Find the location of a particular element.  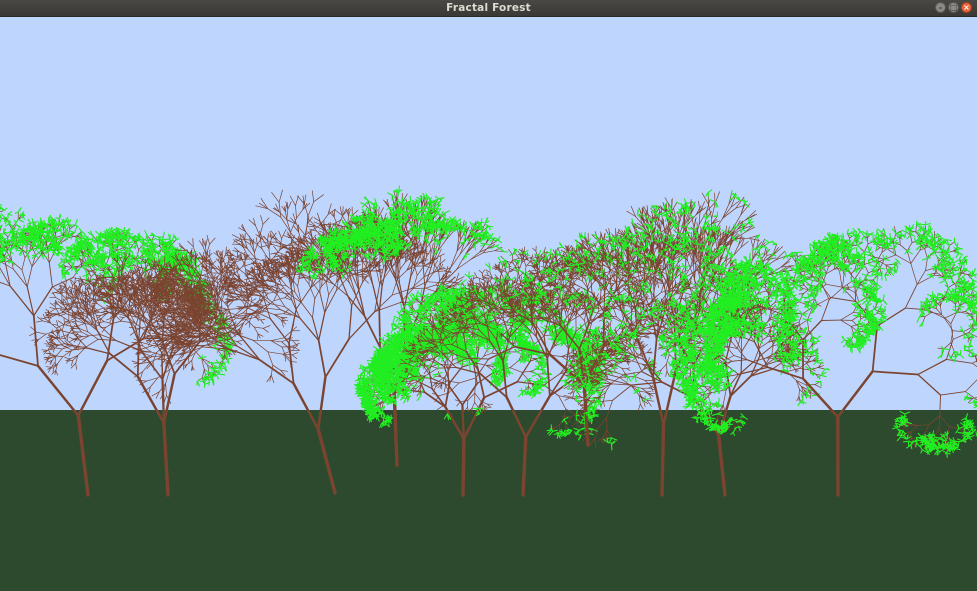

close-button: × is located at coordinates (966, 7).